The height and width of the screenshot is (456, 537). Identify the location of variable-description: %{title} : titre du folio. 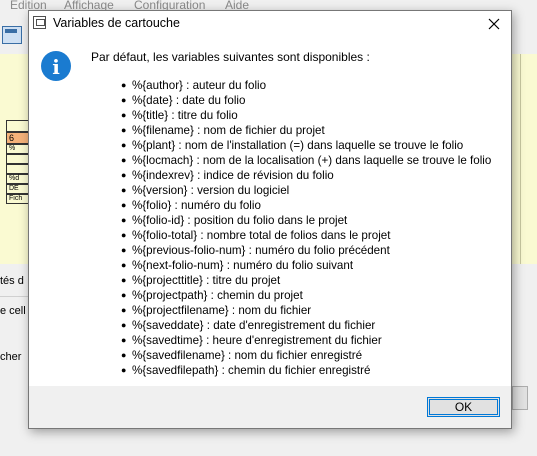
(185, 115).